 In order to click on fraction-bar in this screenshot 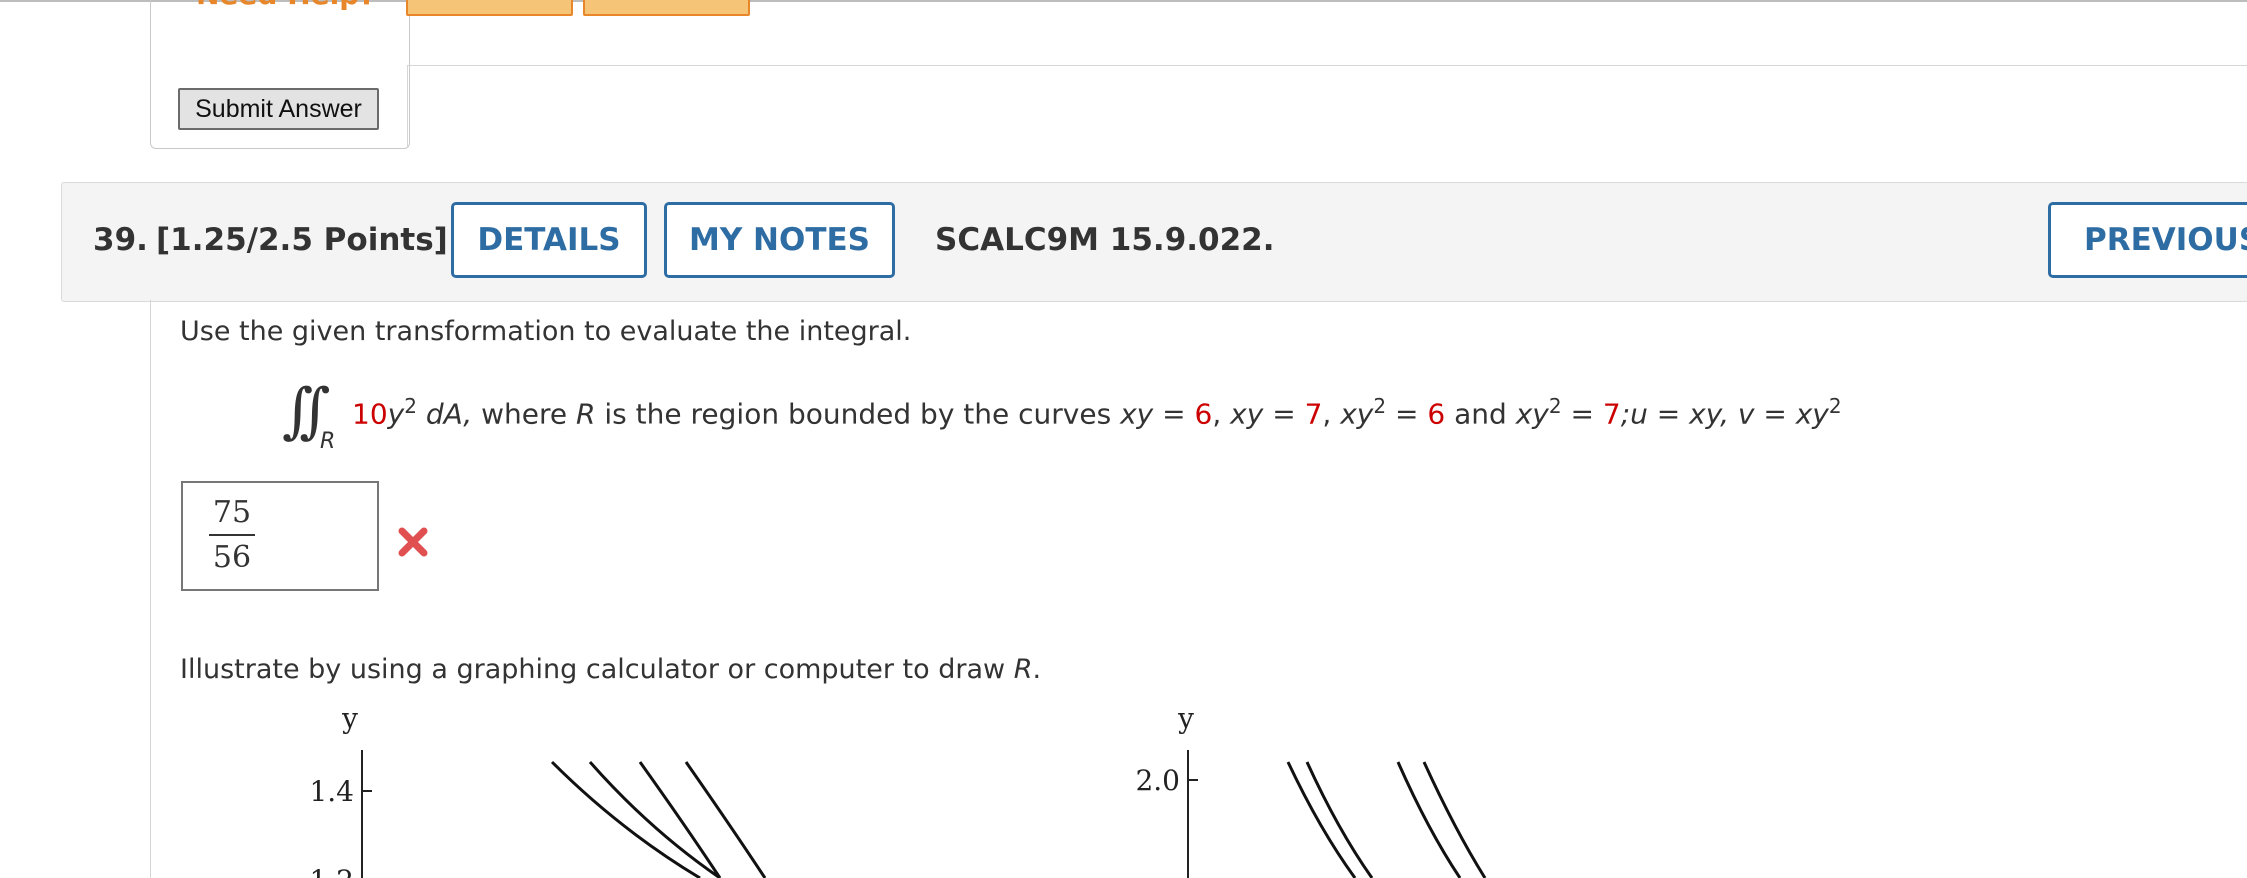, I will do `click(232, 535)`.